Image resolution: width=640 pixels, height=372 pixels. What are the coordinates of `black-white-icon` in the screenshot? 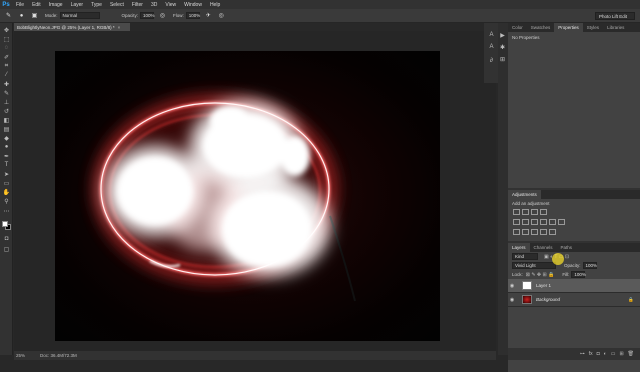 It's located at (543, 222).